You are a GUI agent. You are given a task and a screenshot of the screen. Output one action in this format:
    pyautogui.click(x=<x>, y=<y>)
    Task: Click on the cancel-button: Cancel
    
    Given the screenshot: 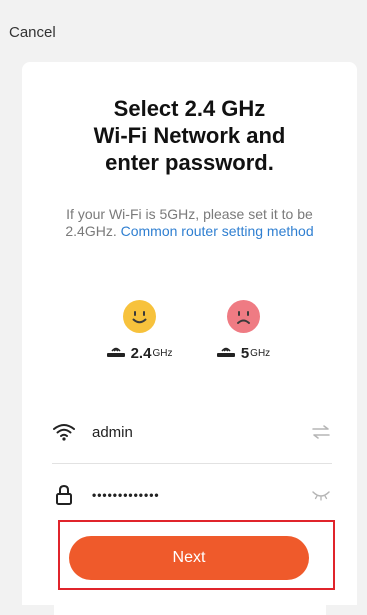 What is the action you would take?
    pyautogui.click(x=32, y=32)
    